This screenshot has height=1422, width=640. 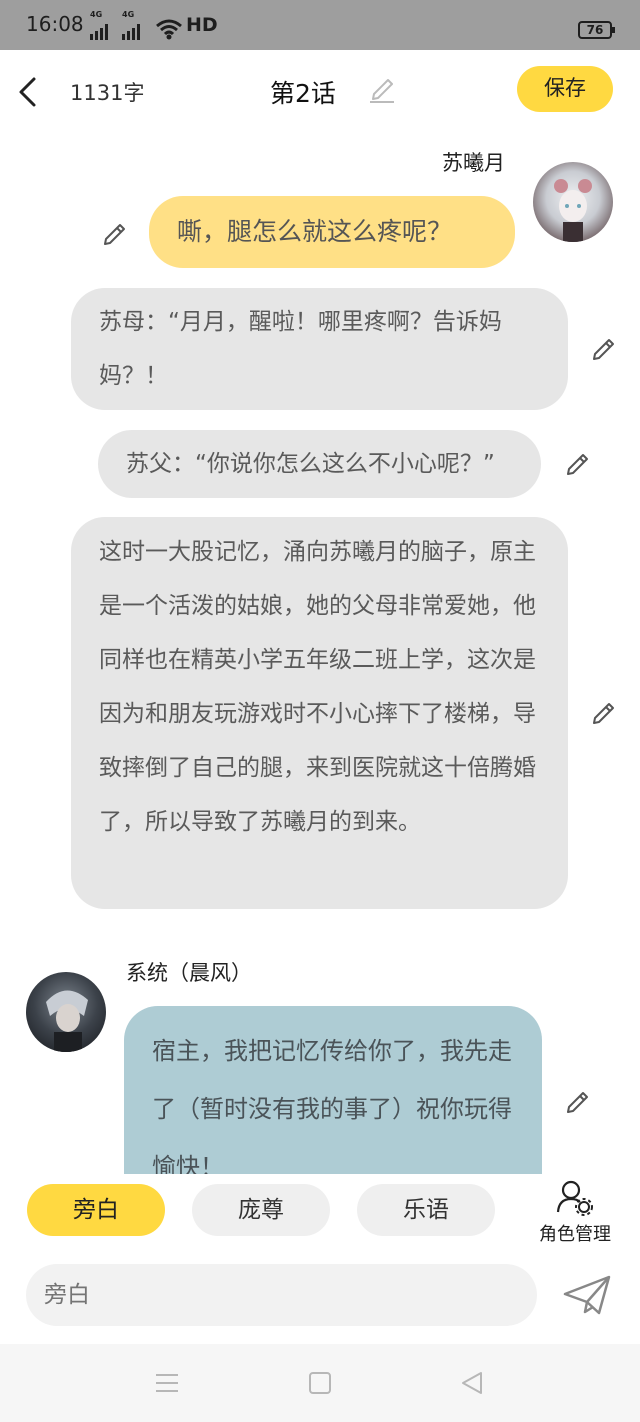 I want to click on role-chip: 庞尊, so click(x=261, y=1210).